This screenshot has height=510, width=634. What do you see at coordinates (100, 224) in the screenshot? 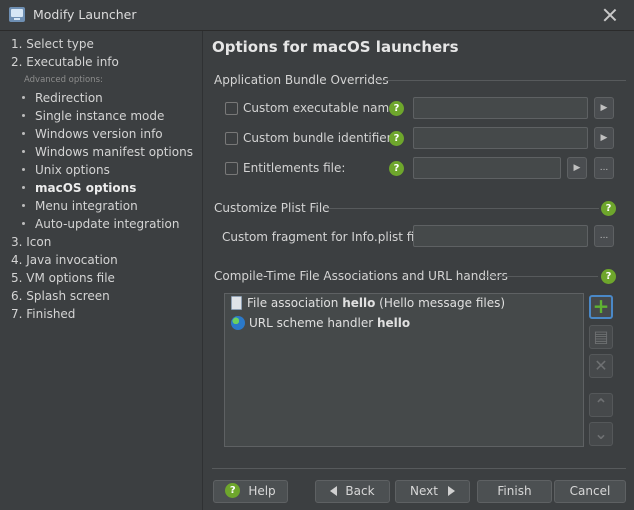
I see `step-auto-update: Auto-update integration` at bounding box center [100, 224].